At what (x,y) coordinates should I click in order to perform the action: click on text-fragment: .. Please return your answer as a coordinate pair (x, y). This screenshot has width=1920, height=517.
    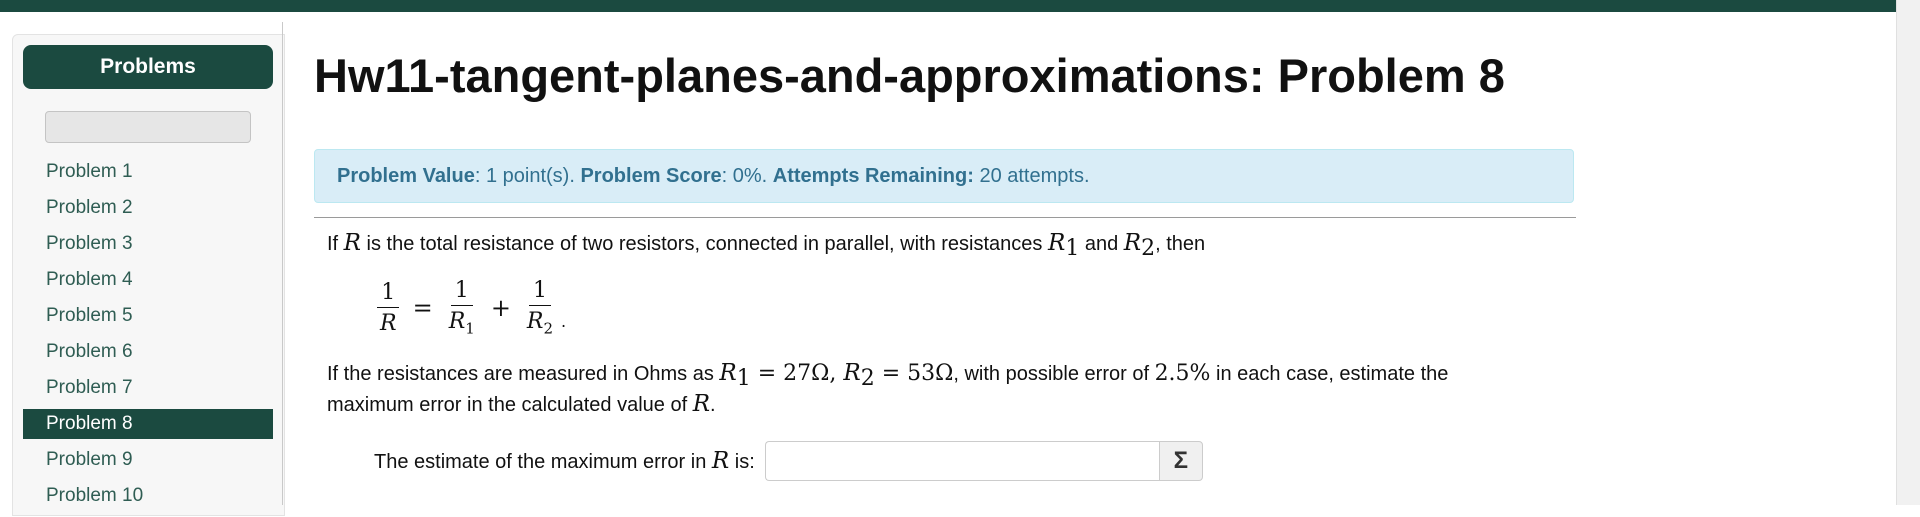
    Looking at the image, I should click on (713, 405).